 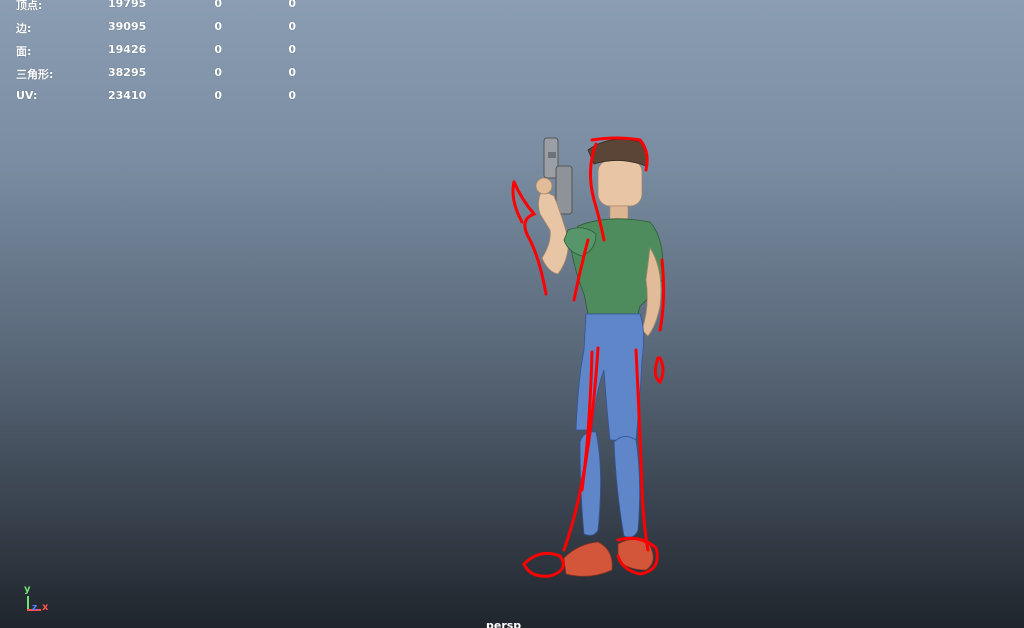 What do you see at coordinates (35, 608) in the screenshot?
I see `axis-z-label: z` at bounding box center [35, 608].